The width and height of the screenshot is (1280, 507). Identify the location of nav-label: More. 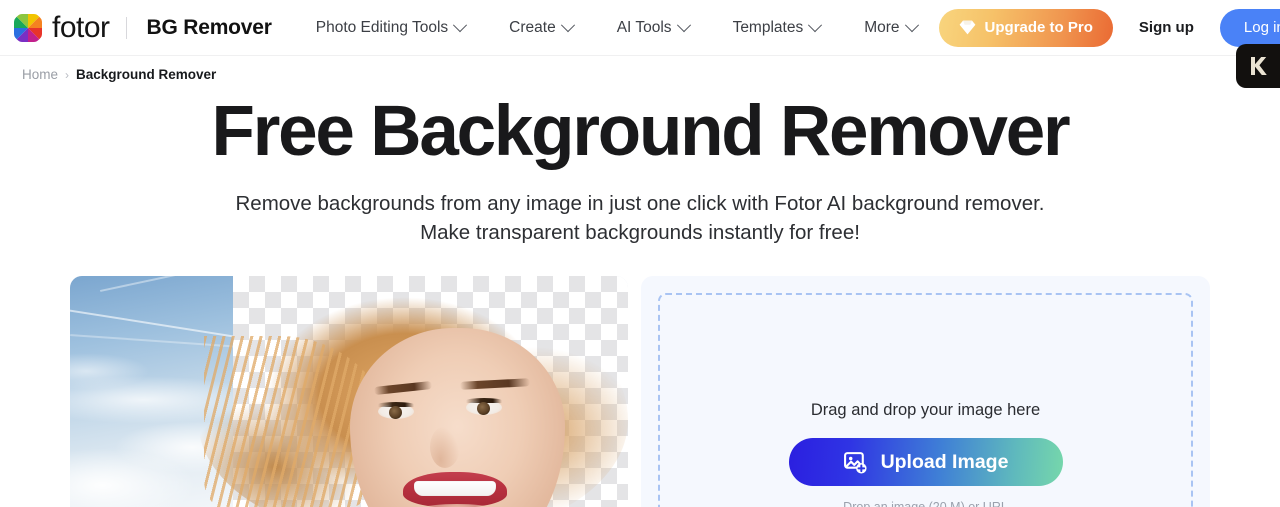
(882, 27).